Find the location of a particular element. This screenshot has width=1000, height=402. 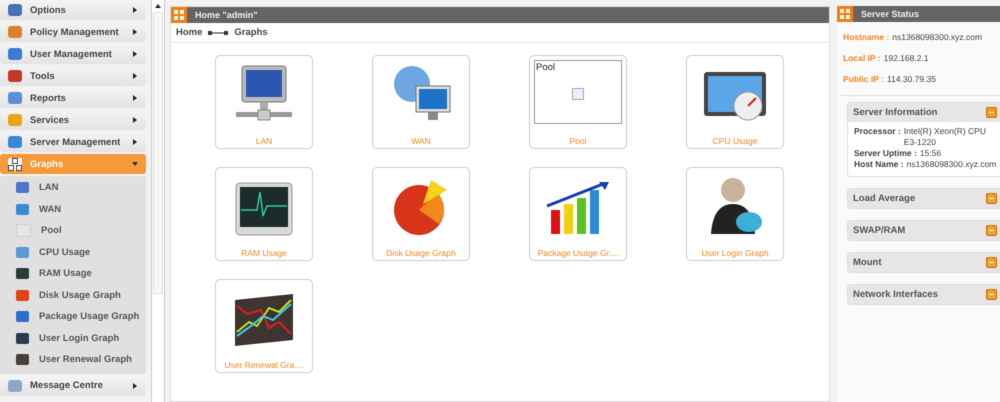

breadcrumb-link: Graphs is located at coordinates (251, 32).